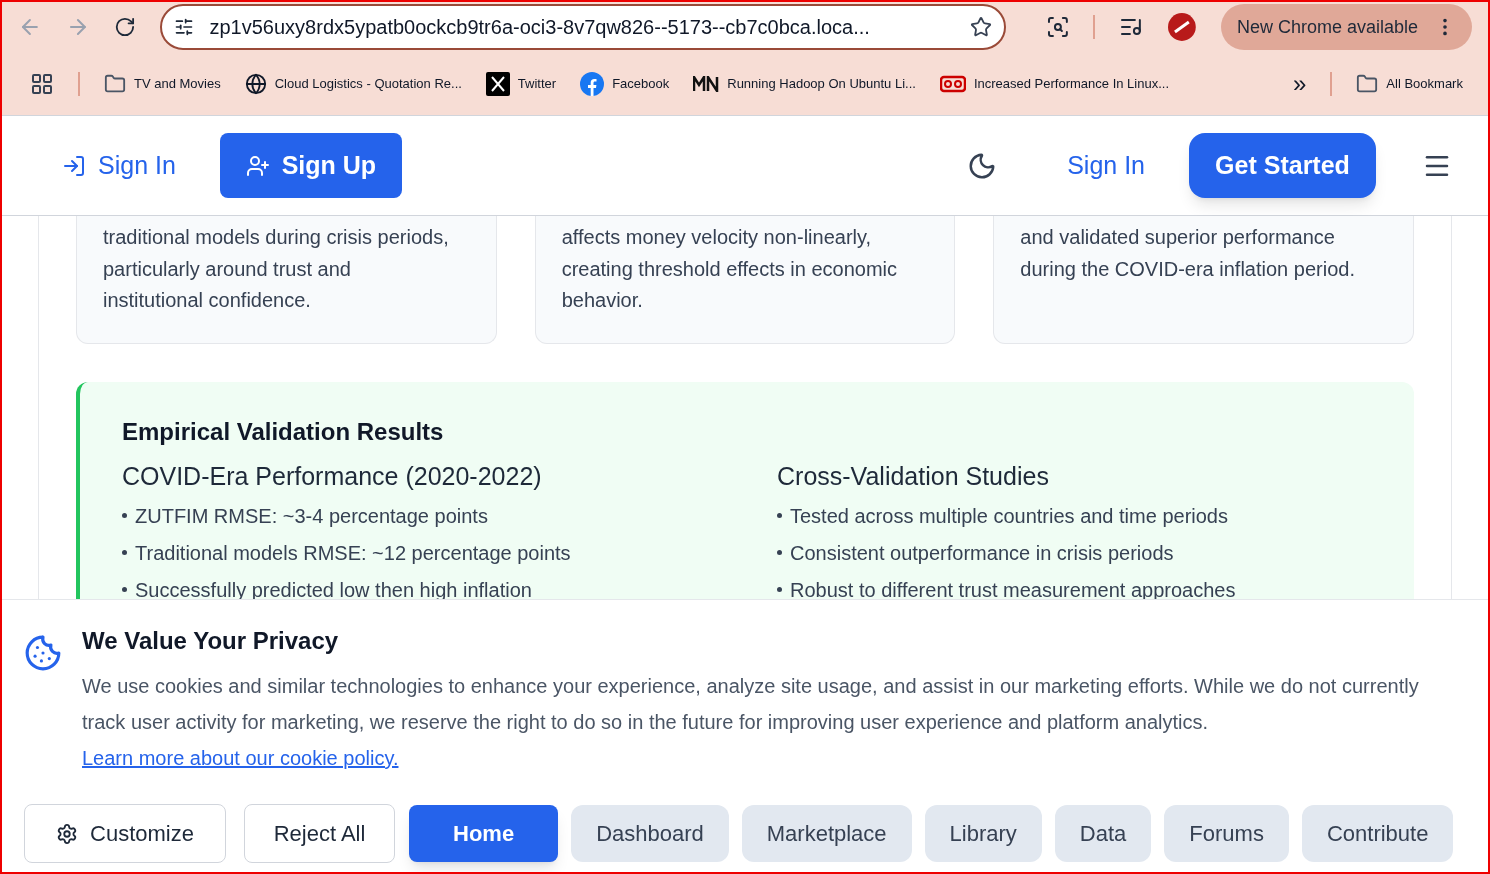 Image resolution: width=1490 pixels, height=874 pixels. I want to click on user-plus-icon, so click(257, 165).